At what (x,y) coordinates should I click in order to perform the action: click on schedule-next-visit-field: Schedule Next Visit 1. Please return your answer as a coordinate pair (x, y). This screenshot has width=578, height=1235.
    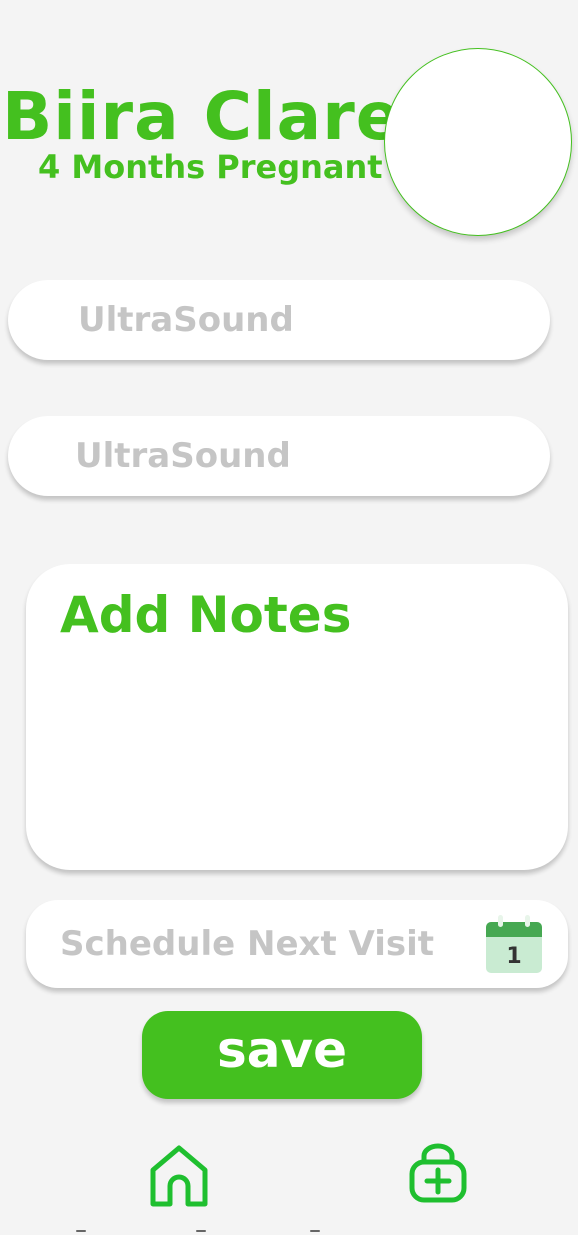
    Looking at the image, I should click on (297, 944).